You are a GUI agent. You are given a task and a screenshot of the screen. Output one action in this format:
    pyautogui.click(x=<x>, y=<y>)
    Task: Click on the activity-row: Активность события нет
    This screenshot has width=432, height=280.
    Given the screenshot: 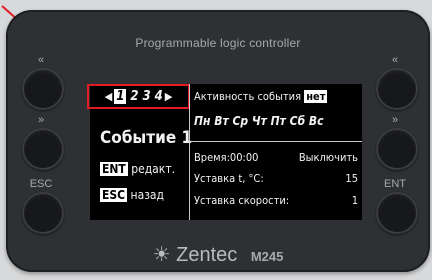 What is the action you would take?
    pyautogui.click(x=261, y=96)
    